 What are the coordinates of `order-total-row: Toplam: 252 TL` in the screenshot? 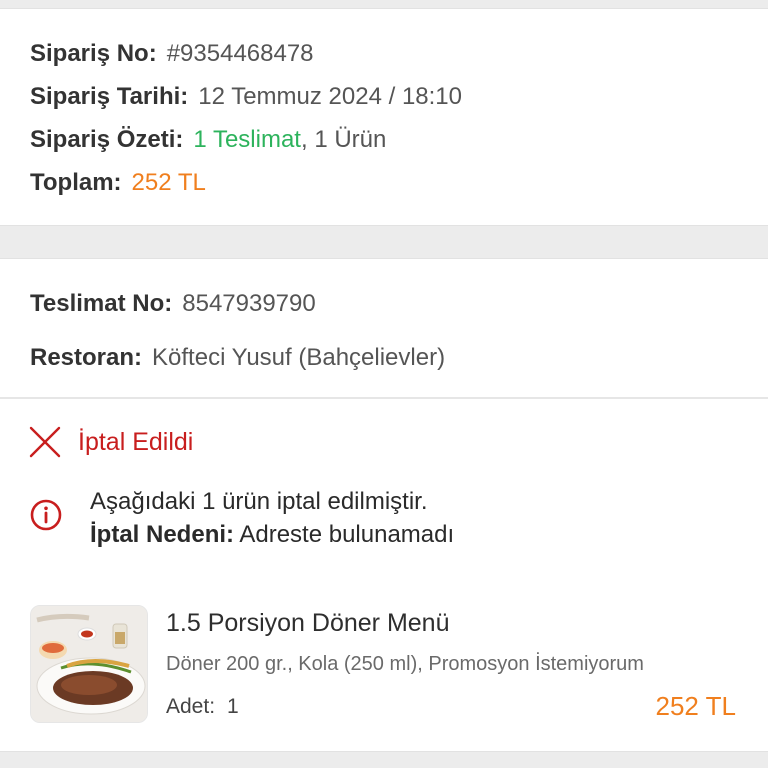 It's located at (118, 183).